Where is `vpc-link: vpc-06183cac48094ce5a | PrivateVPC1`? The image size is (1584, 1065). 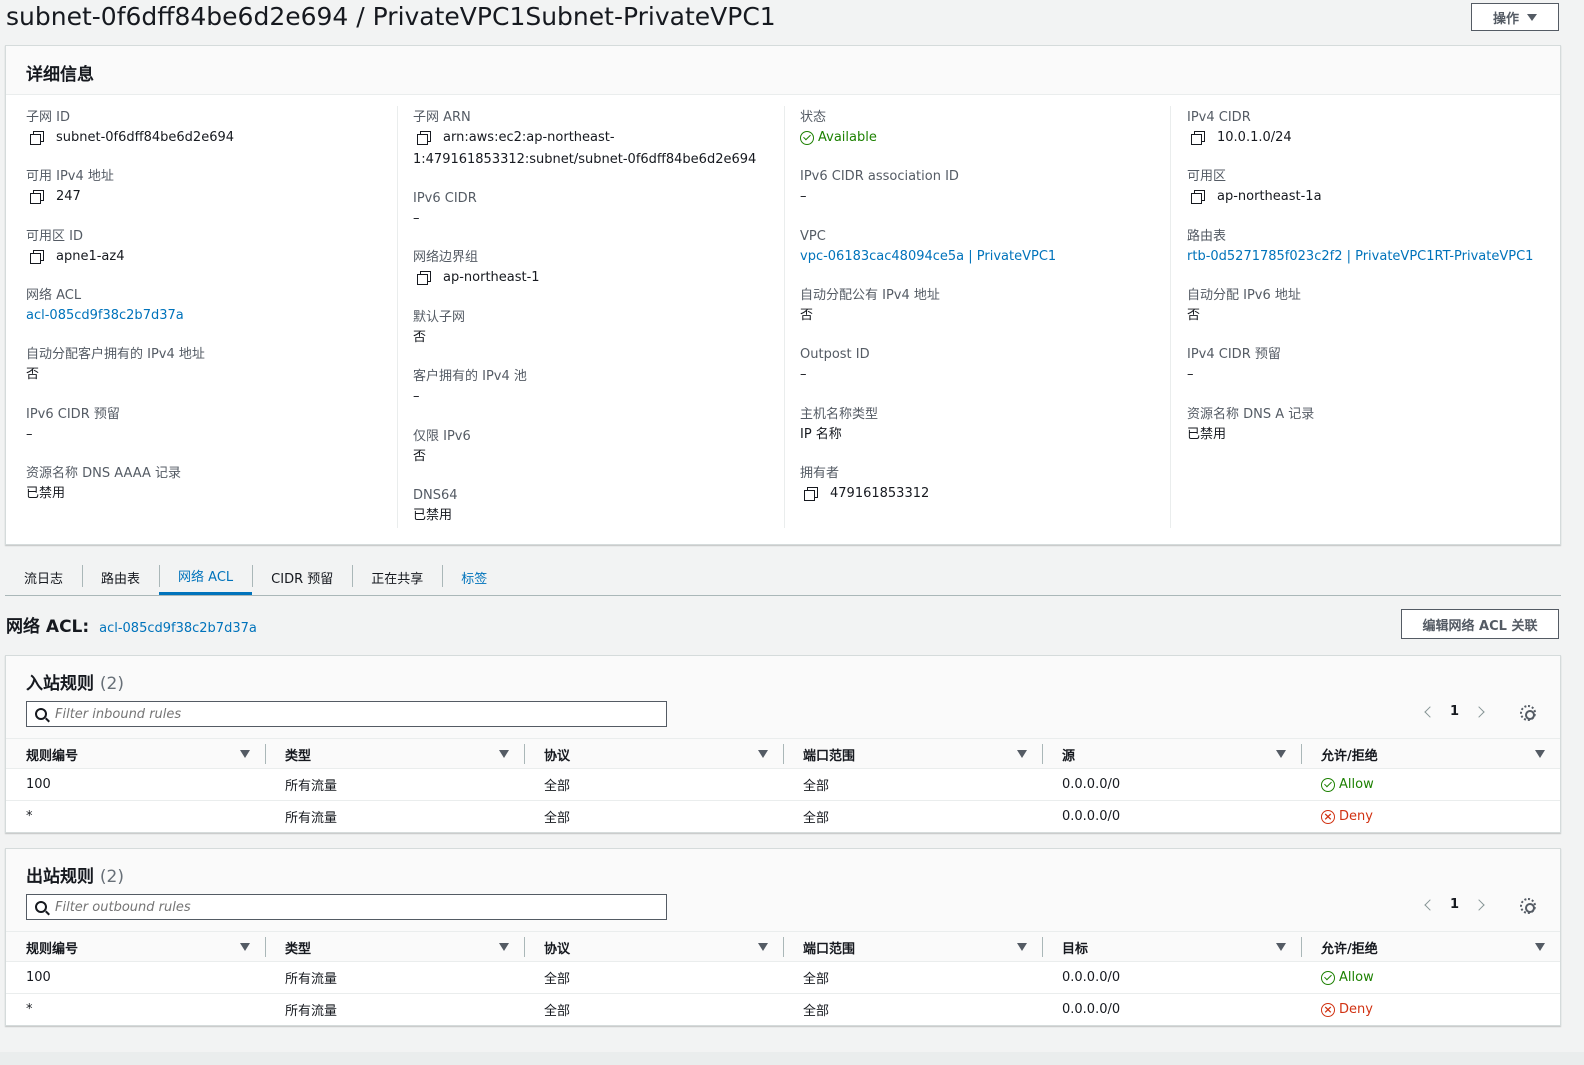 vpc-link: vpc-06183cac48094ce5a | PrivateVPC1 is located at coordinates (928, 257).